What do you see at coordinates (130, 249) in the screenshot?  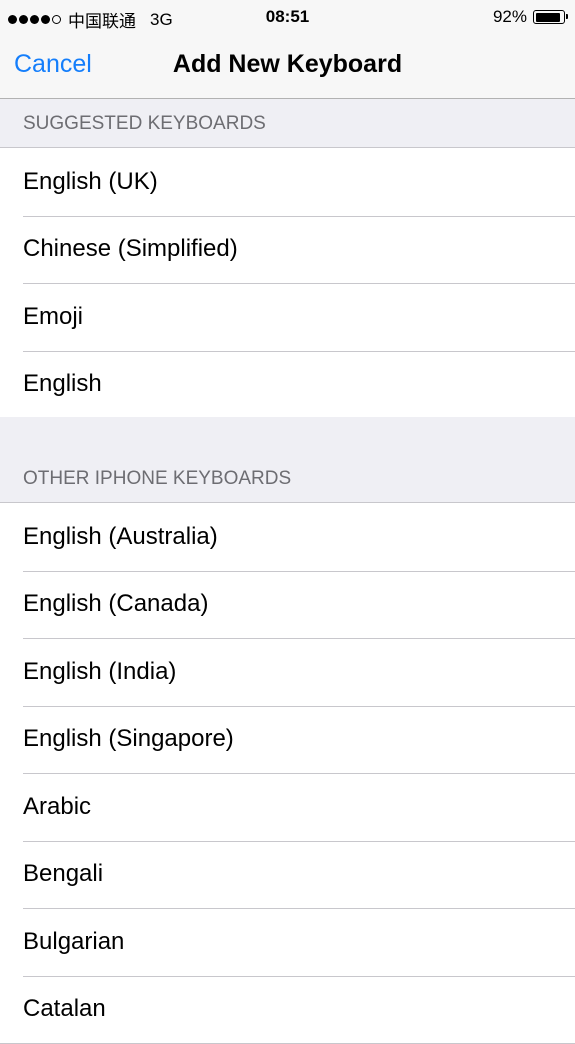 I see `keyboard-label: Chinese (Simplified)` at bounding box center [130, 249].